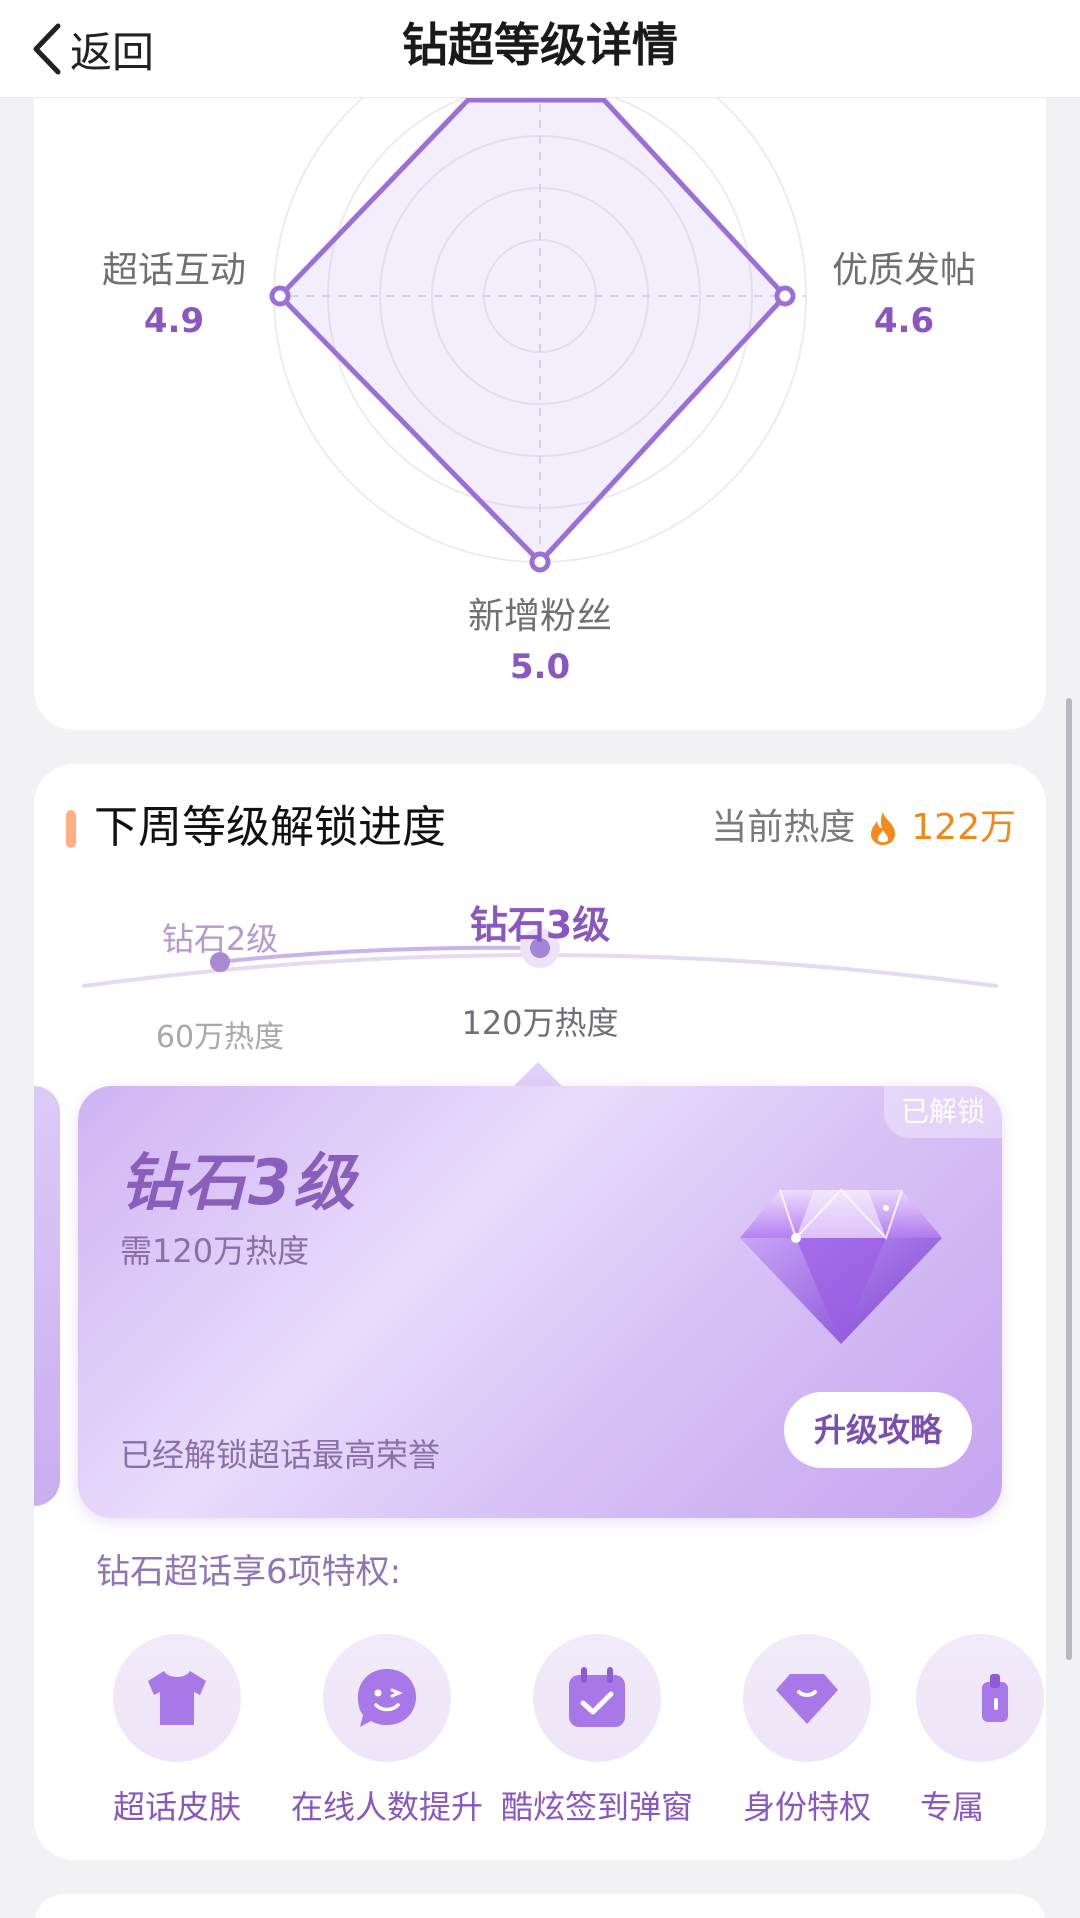  I want to click on level-3-requirement: 120万热度, so click(540, 1023).